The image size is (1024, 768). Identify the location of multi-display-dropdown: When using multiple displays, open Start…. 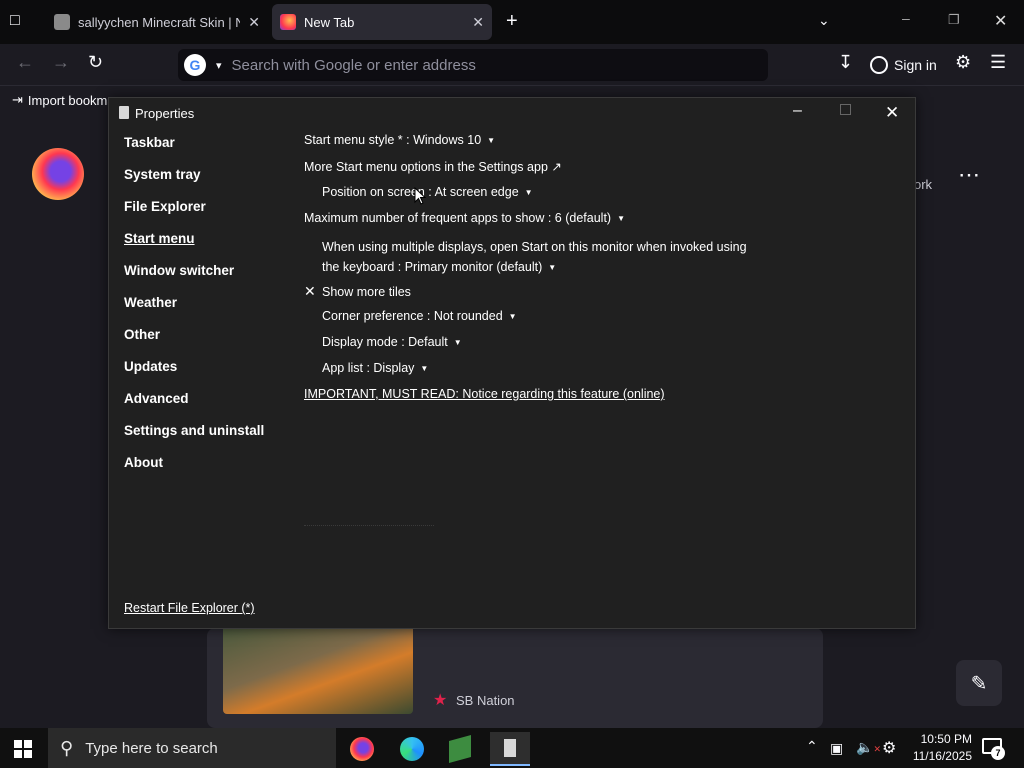
(534, 257).